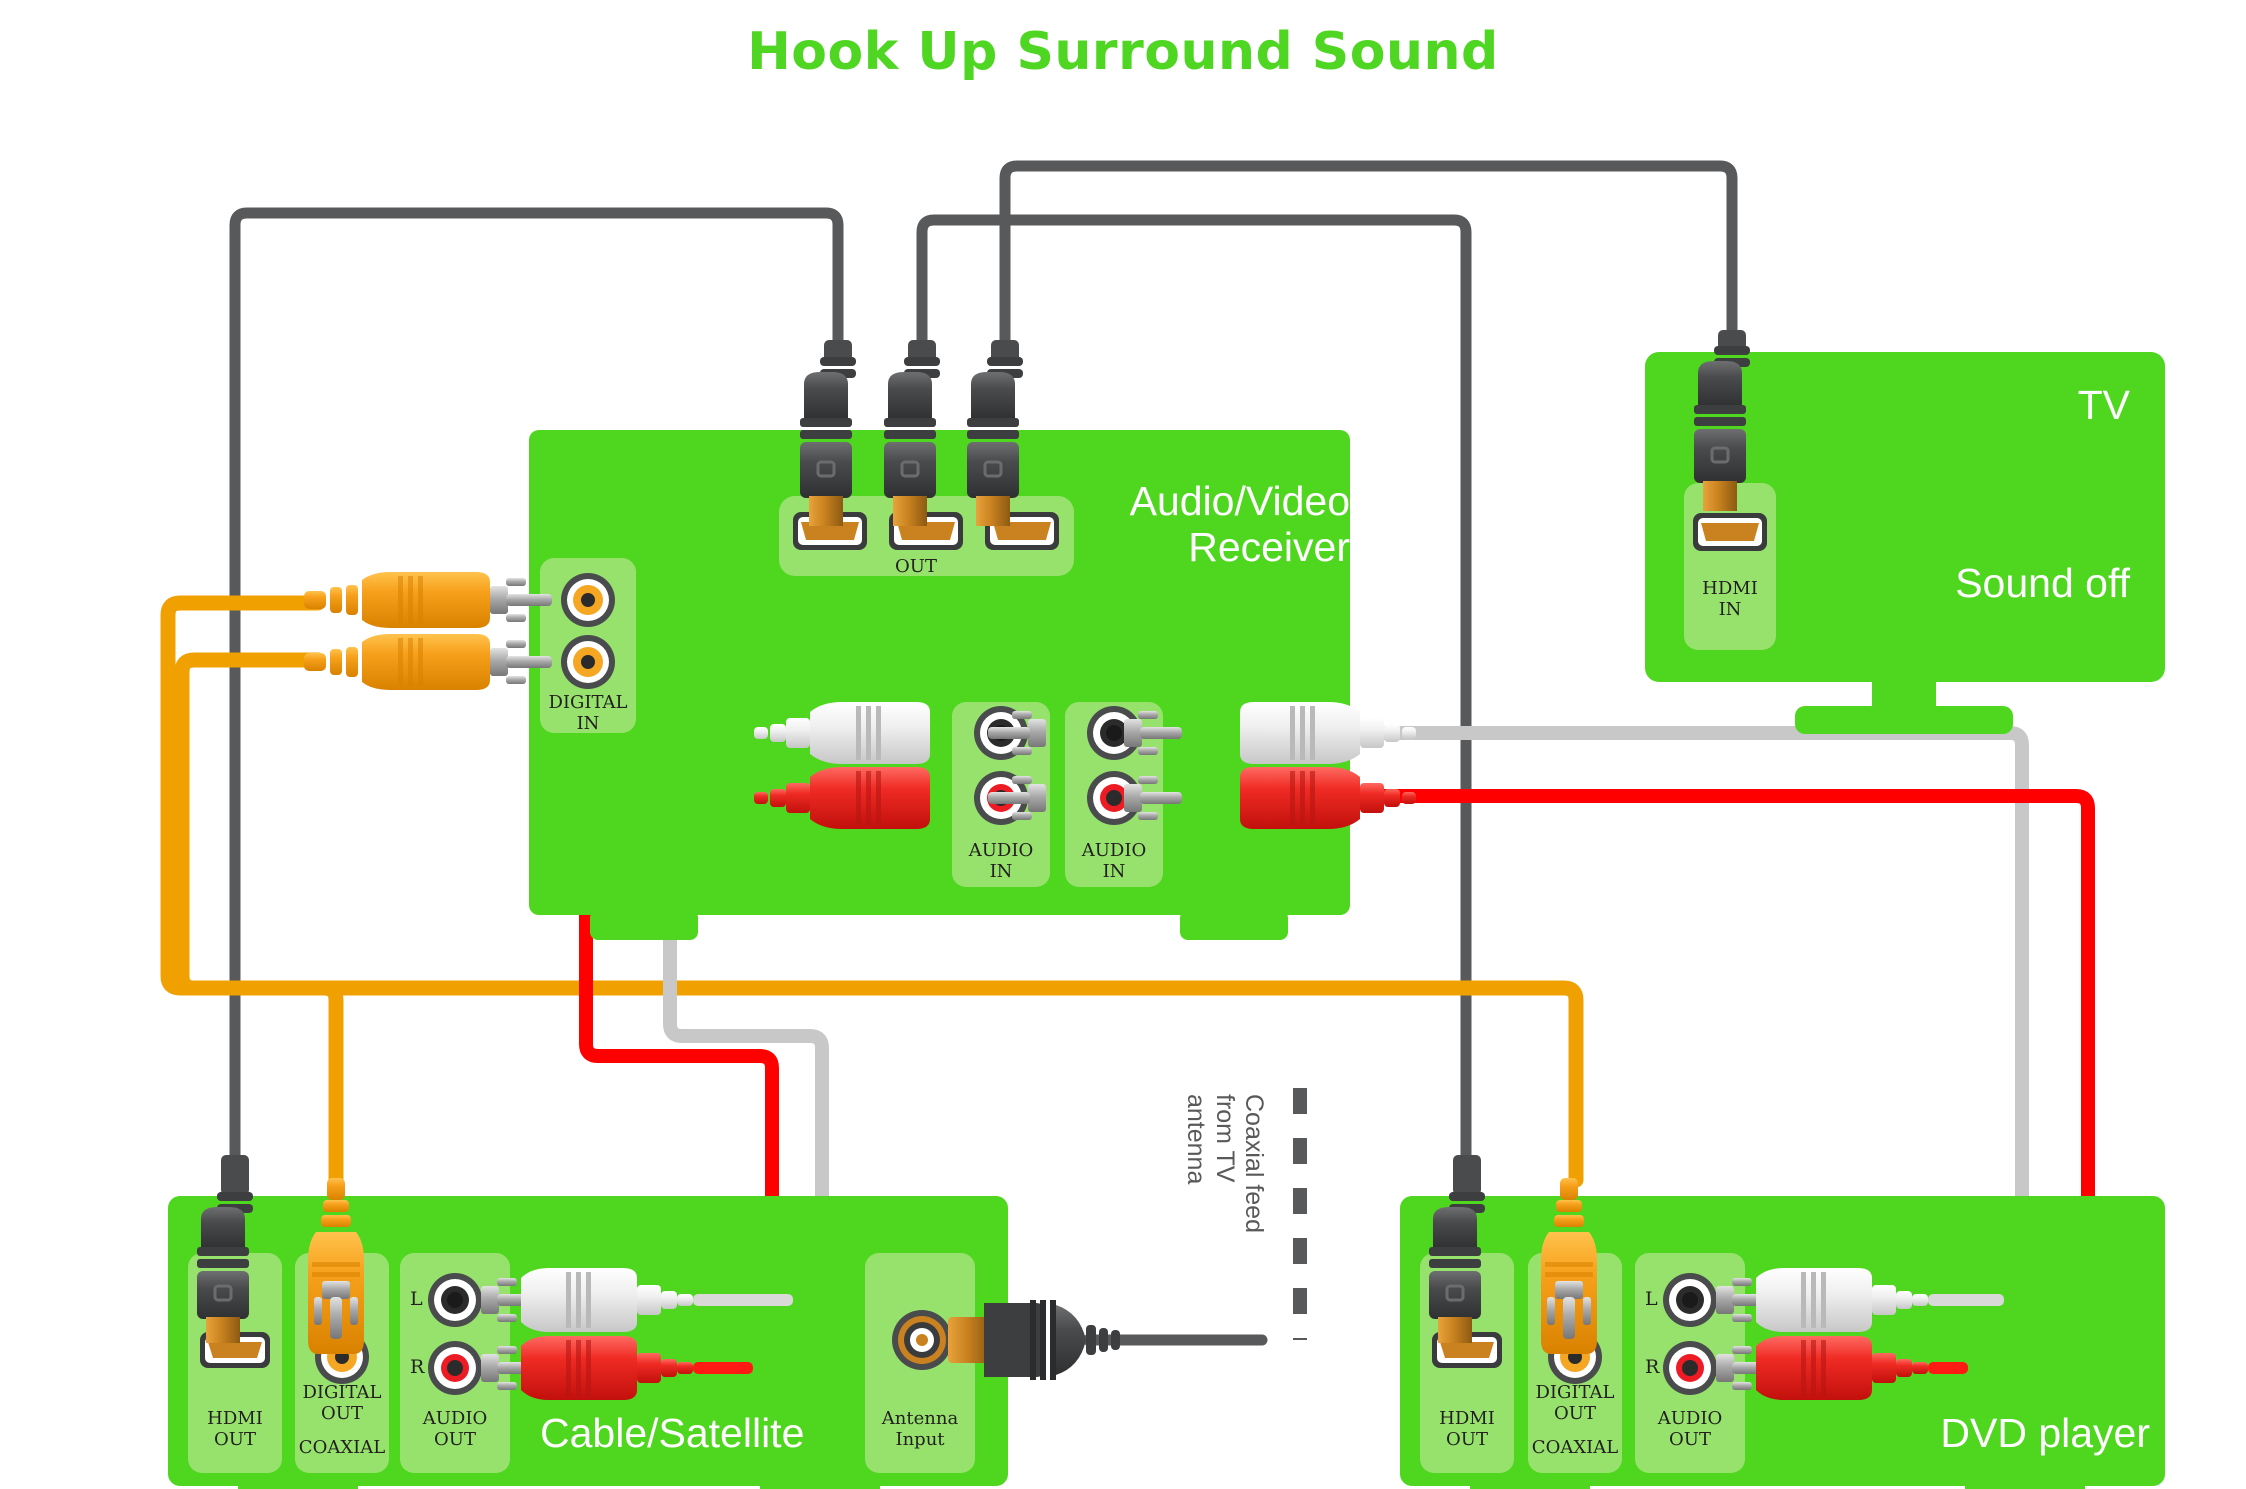 Image resolution: width=2246 pixels, height=1489 pixels. What do you see at coordinates (1730, 532) in the screenshot?
I see `hdmi-socket-icon` at bounding box center [1730, 532].